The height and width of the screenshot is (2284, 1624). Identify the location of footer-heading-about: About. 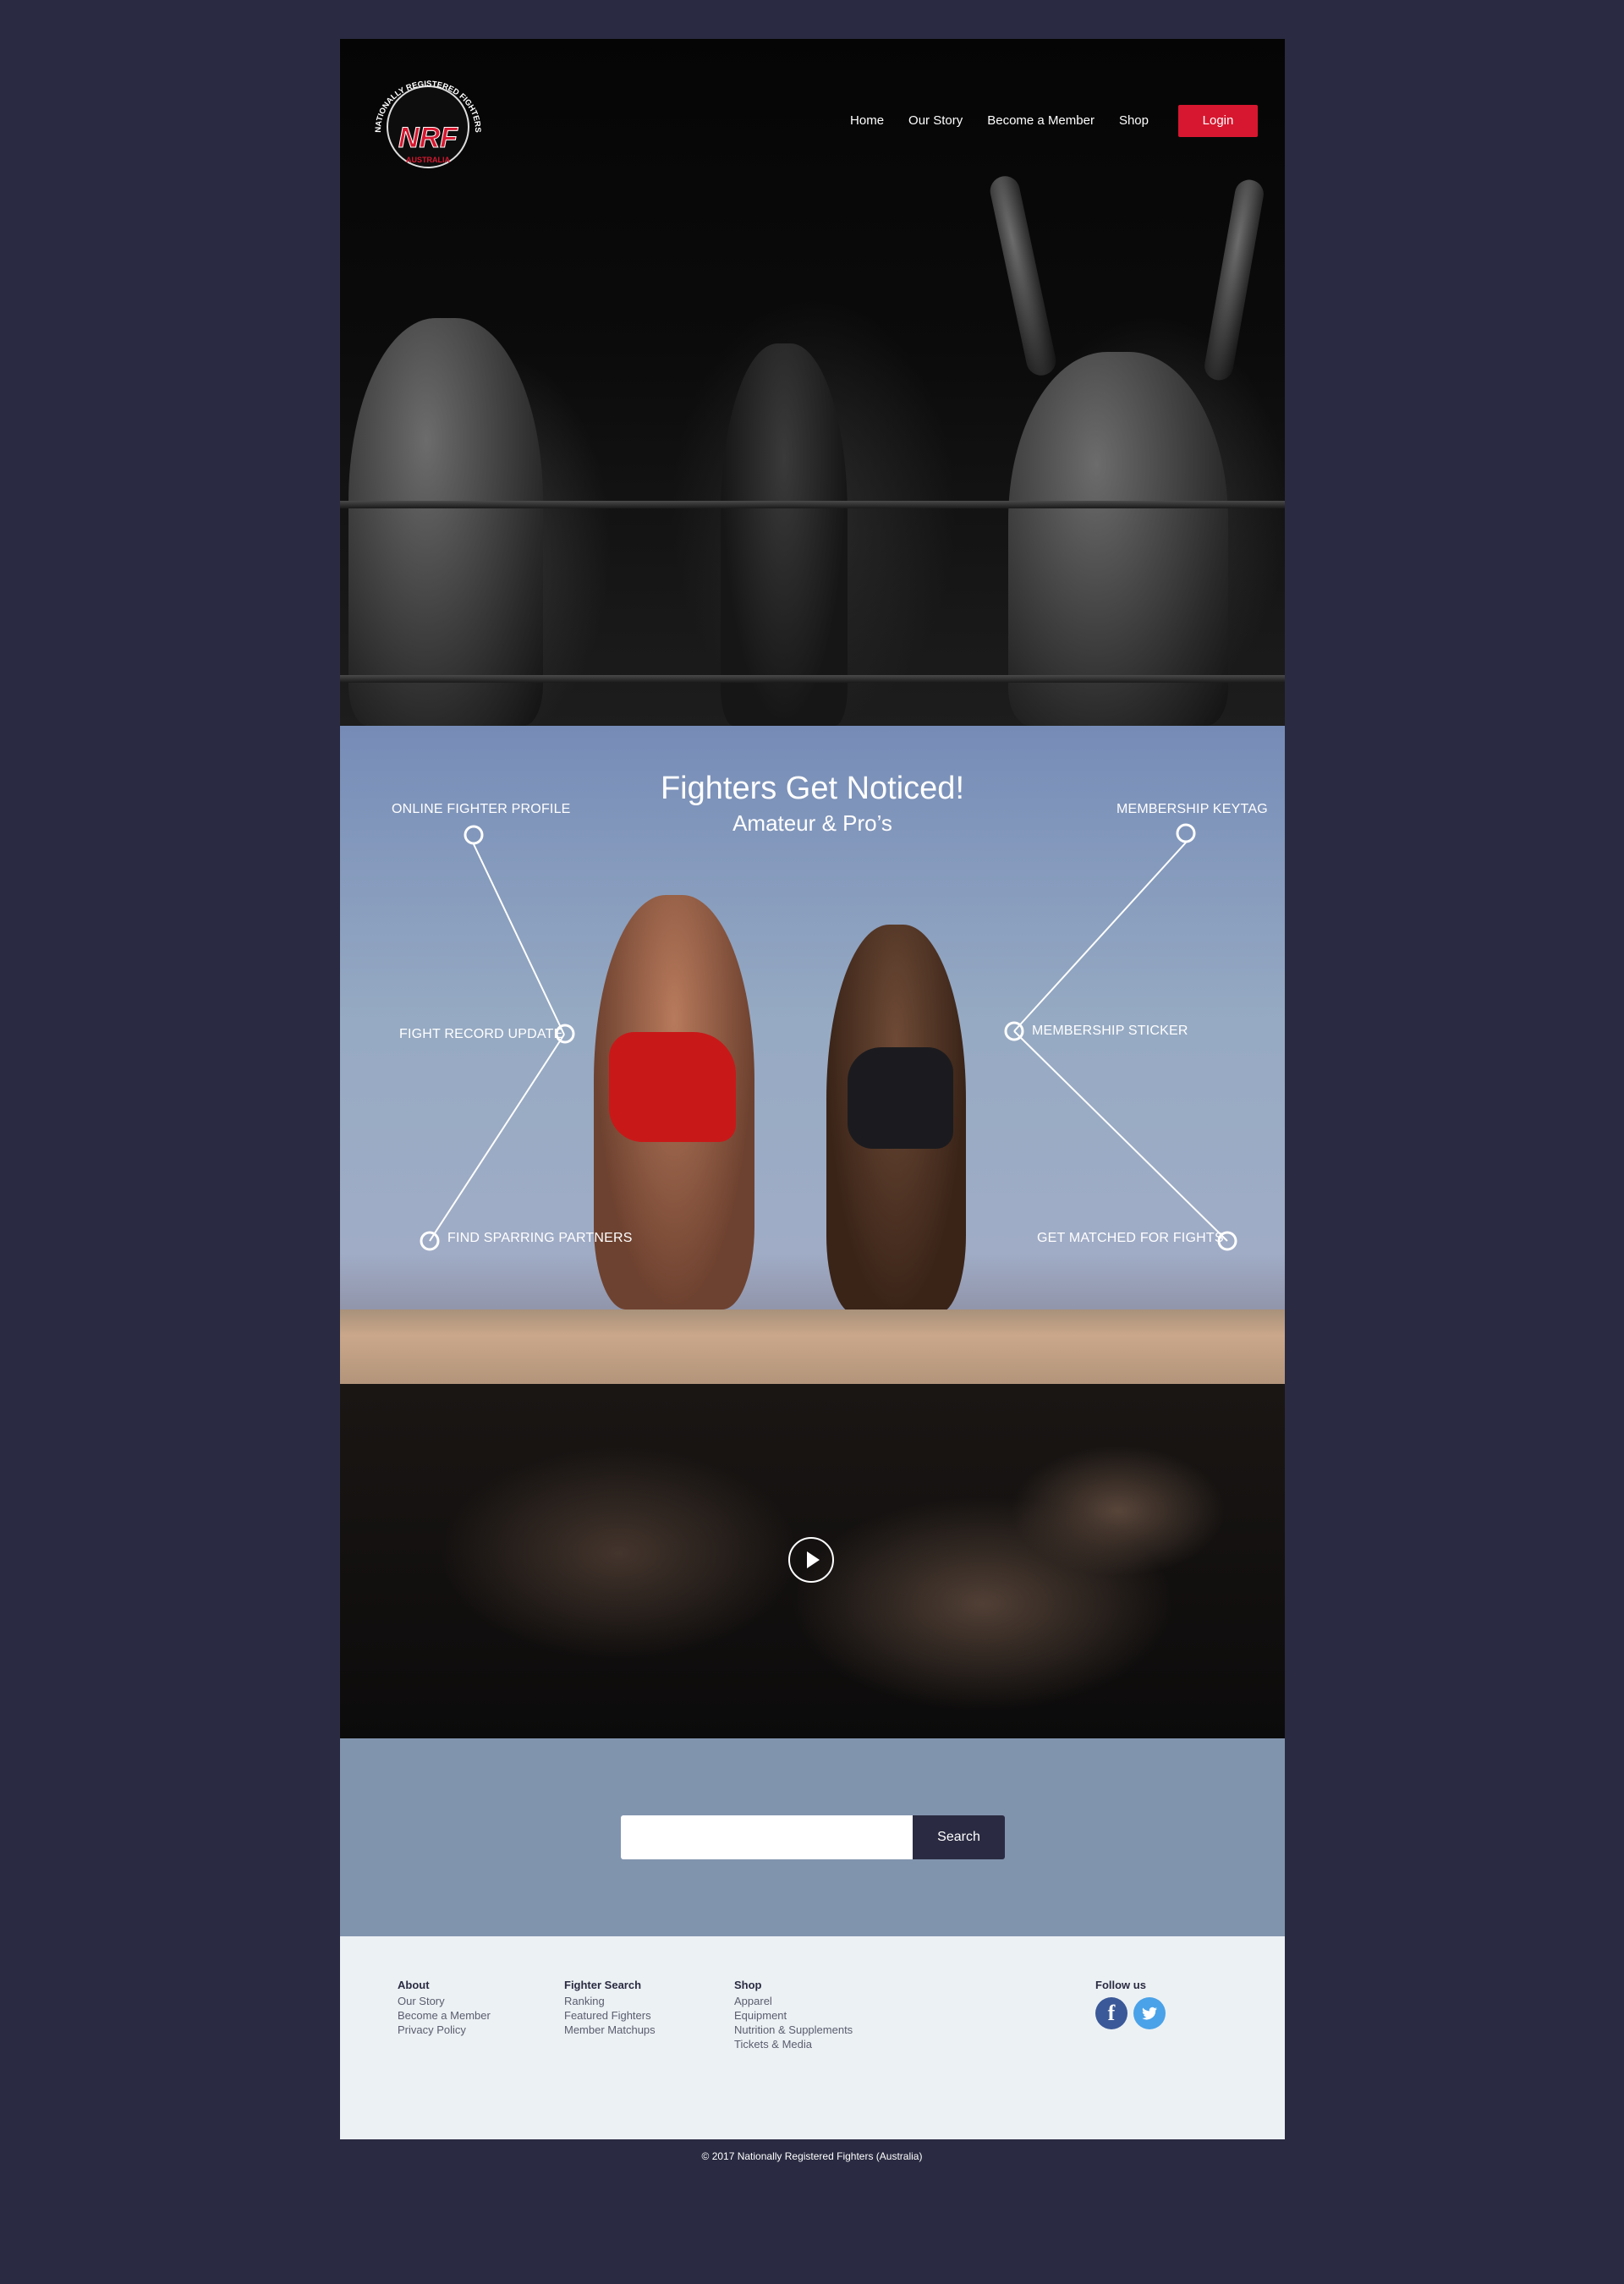
(414, 1985).